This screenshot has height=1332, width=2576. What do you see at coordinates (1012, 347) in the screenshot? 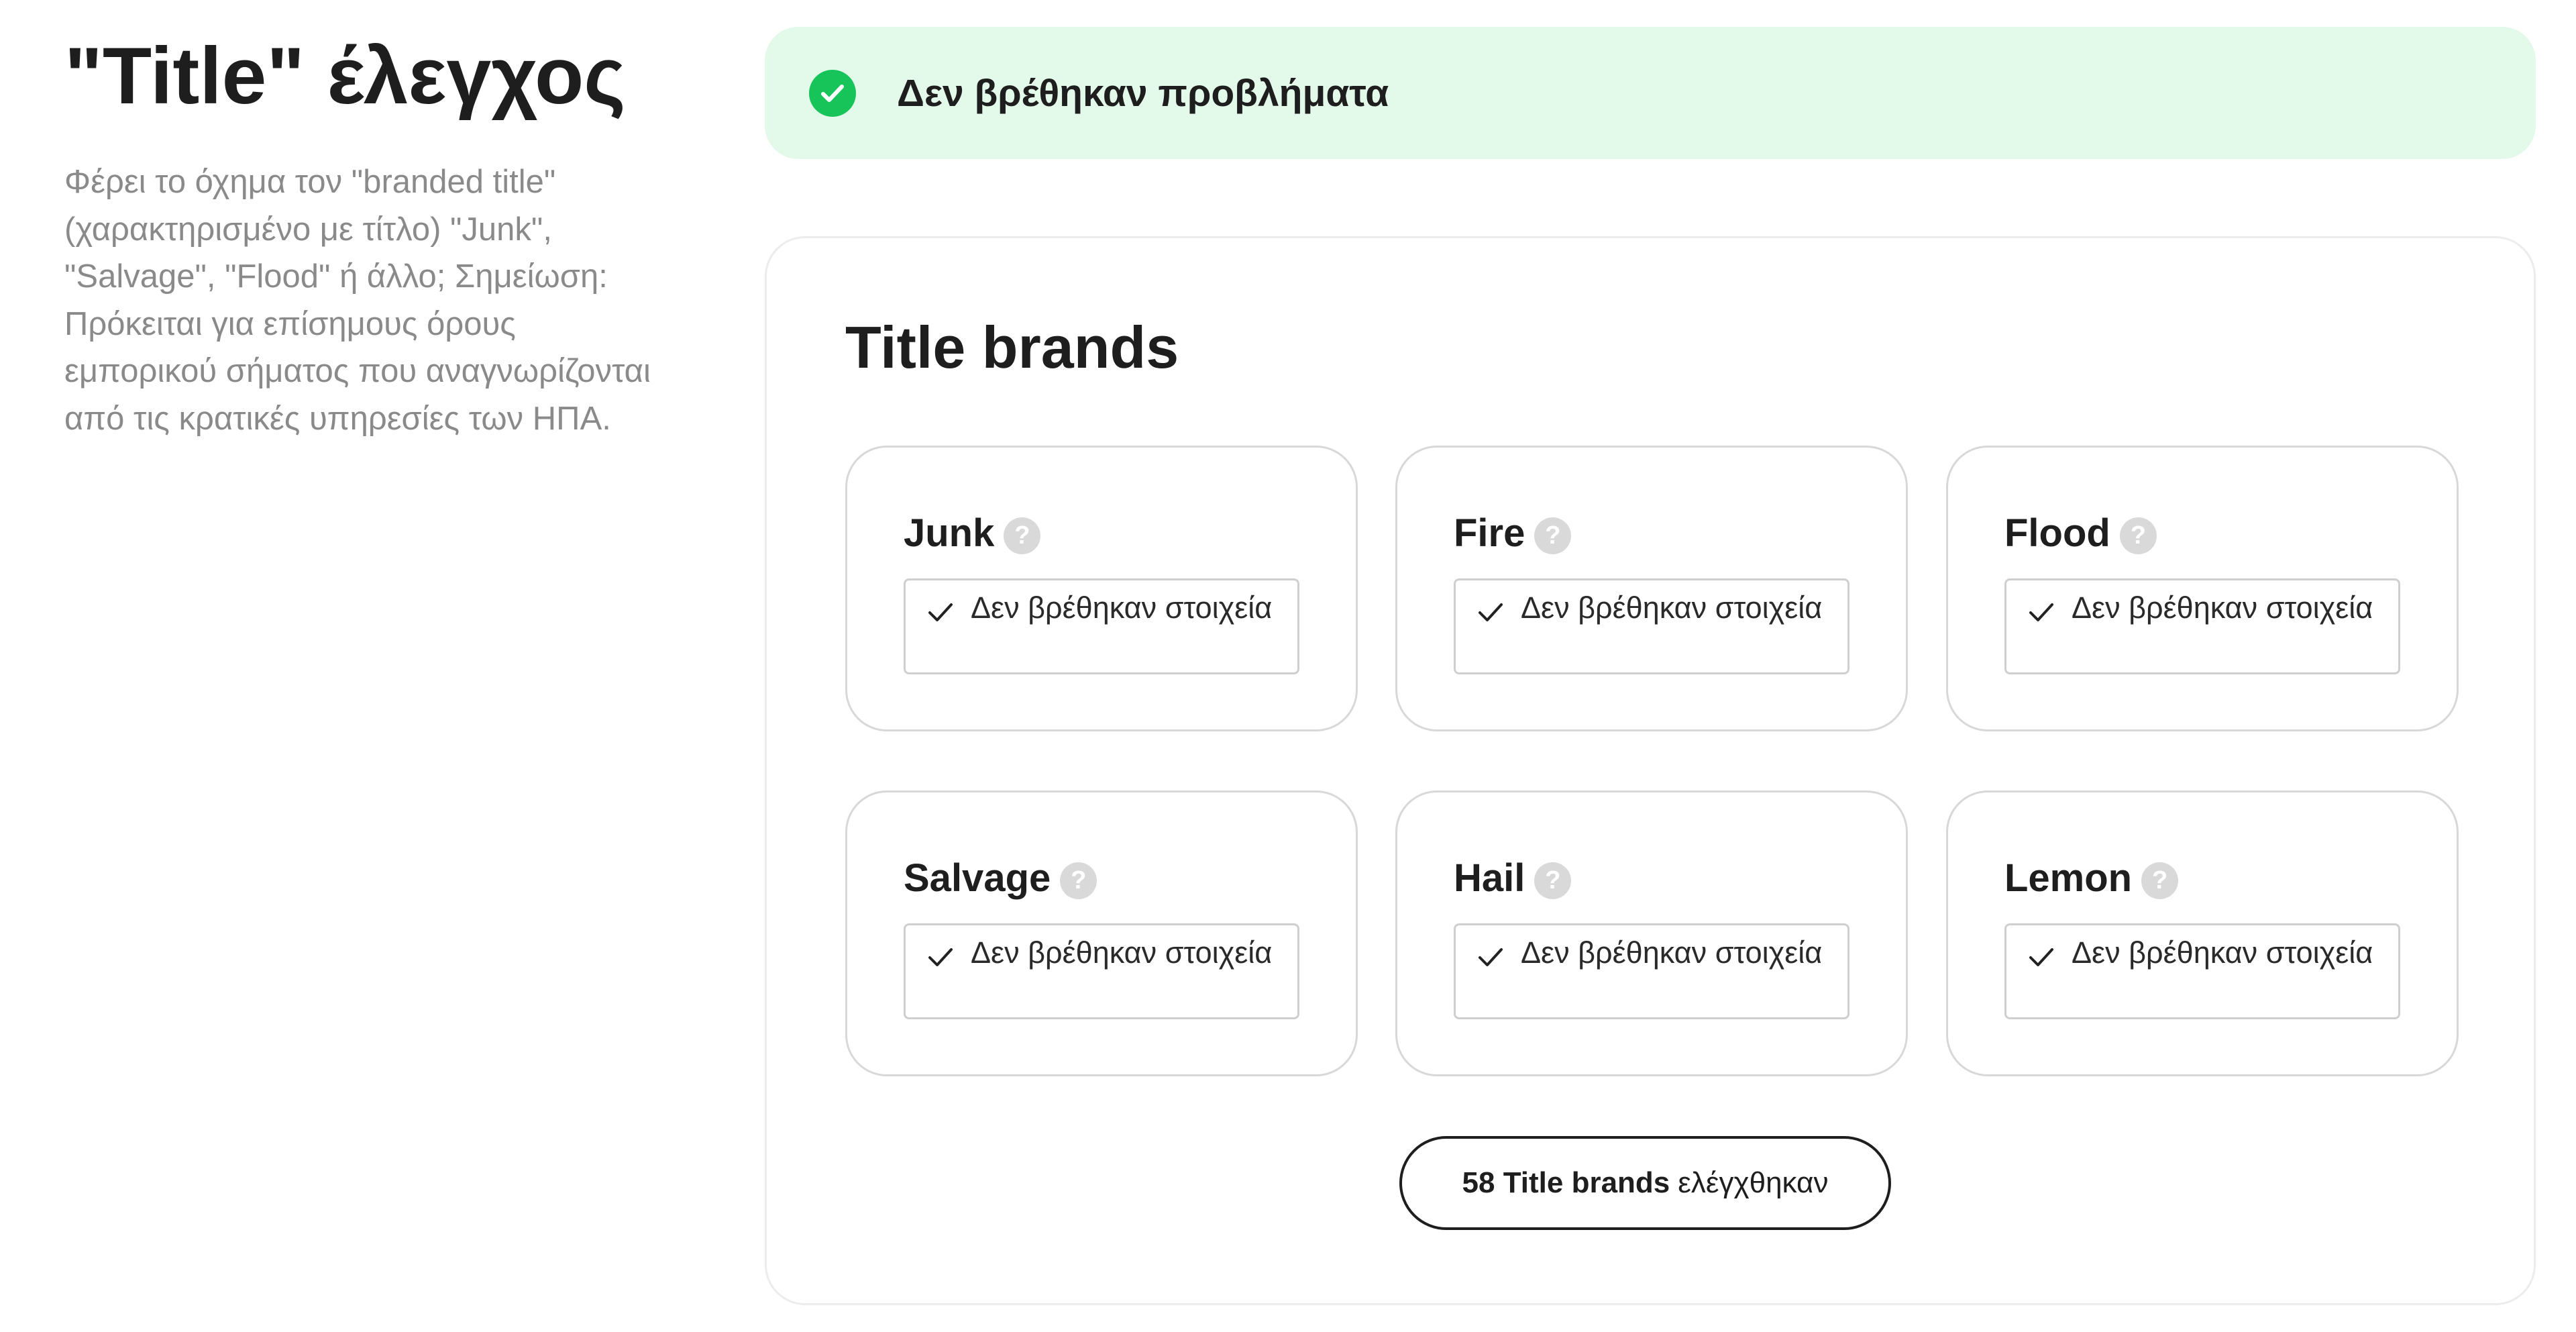
I see `panel-title: Title brands` at bounding box center [1012, 347].